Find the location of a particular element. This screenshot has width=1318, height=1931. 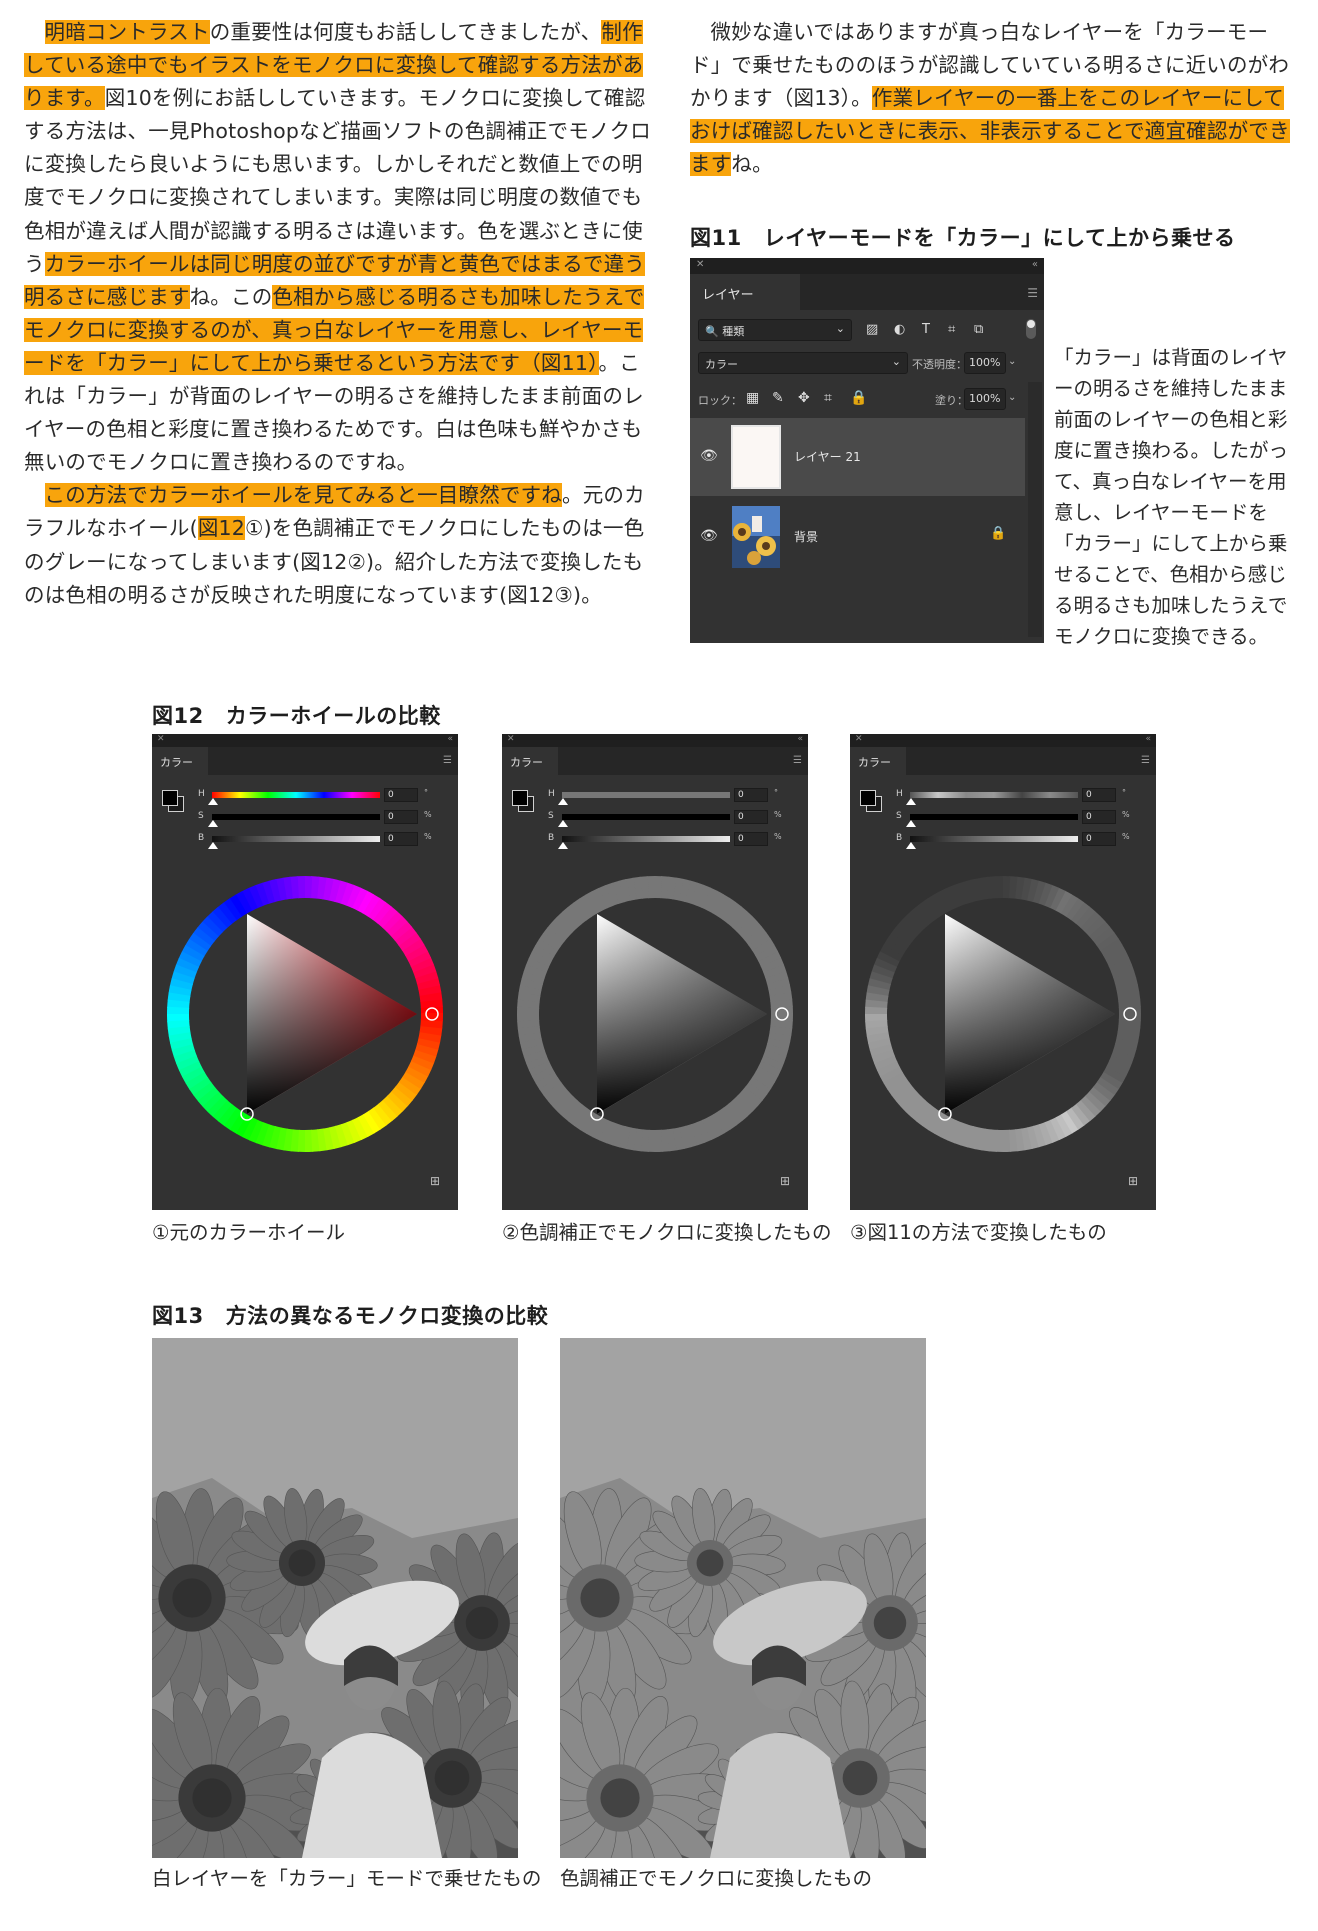

caption-color-mode: ③図11の方法で変換したもの is located at coordinates (978, 1232).